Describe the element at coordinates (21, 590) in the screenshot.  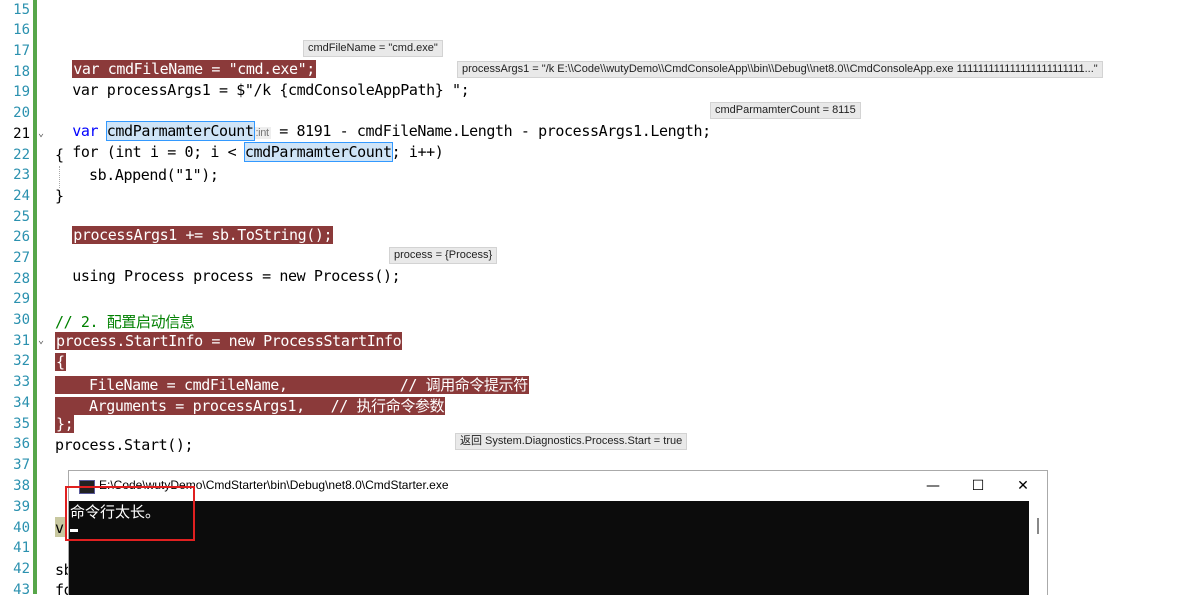
I see `line-number: 43` at that location.